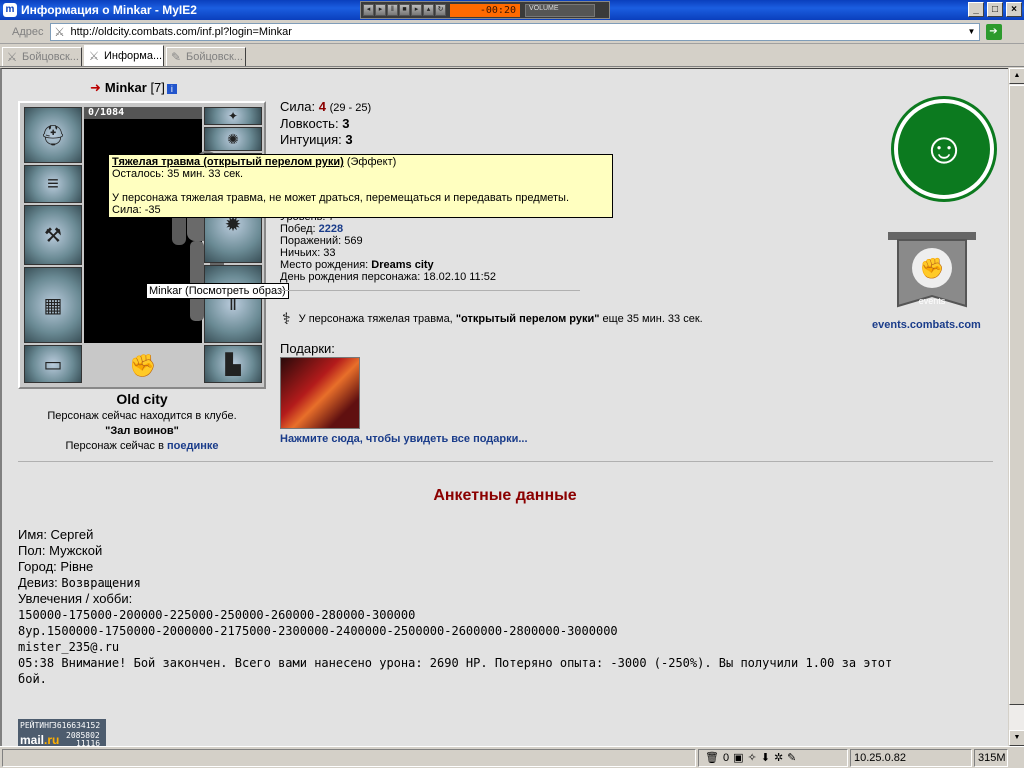 Image resolution: width=1024 pixels, height=768 pixels. I want to click on character-name: Minkar, so click(125, 87).